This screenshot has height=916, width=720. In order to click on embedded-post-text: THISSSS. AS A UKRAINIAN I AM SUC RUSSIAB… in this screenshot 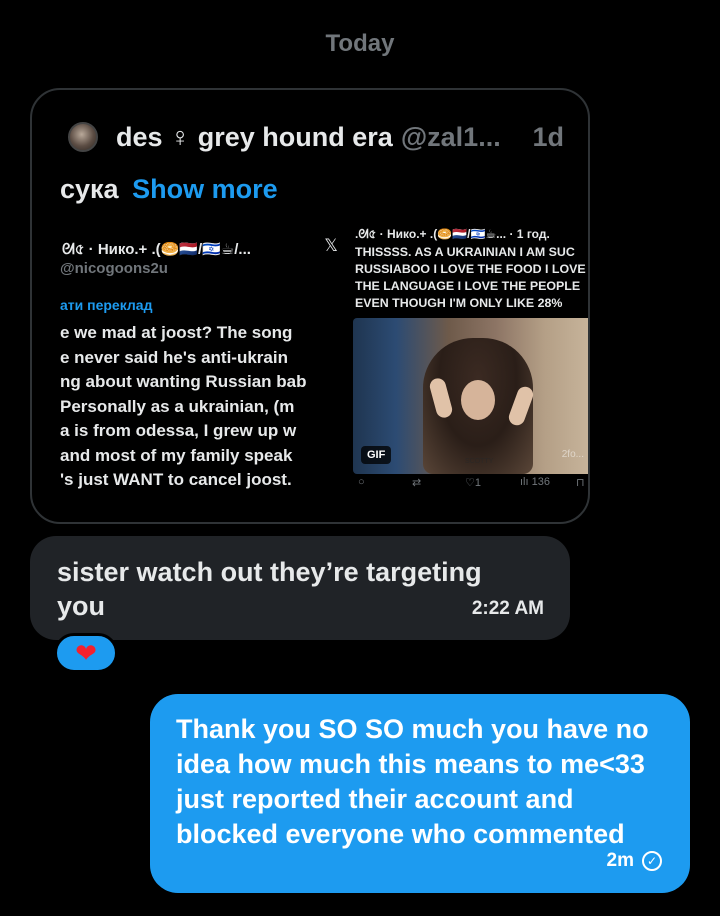, I will do `click(471, 278)`.